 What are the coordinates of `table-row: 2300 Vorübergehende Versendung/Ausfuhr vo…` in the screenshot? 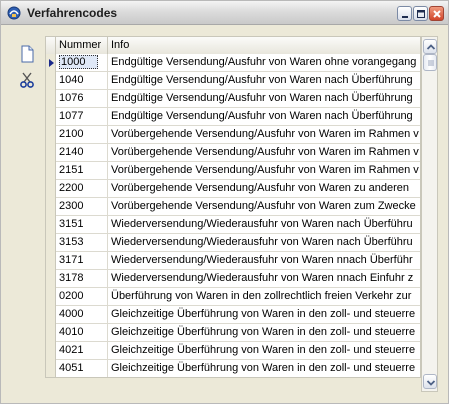 It's located at (233, 207).